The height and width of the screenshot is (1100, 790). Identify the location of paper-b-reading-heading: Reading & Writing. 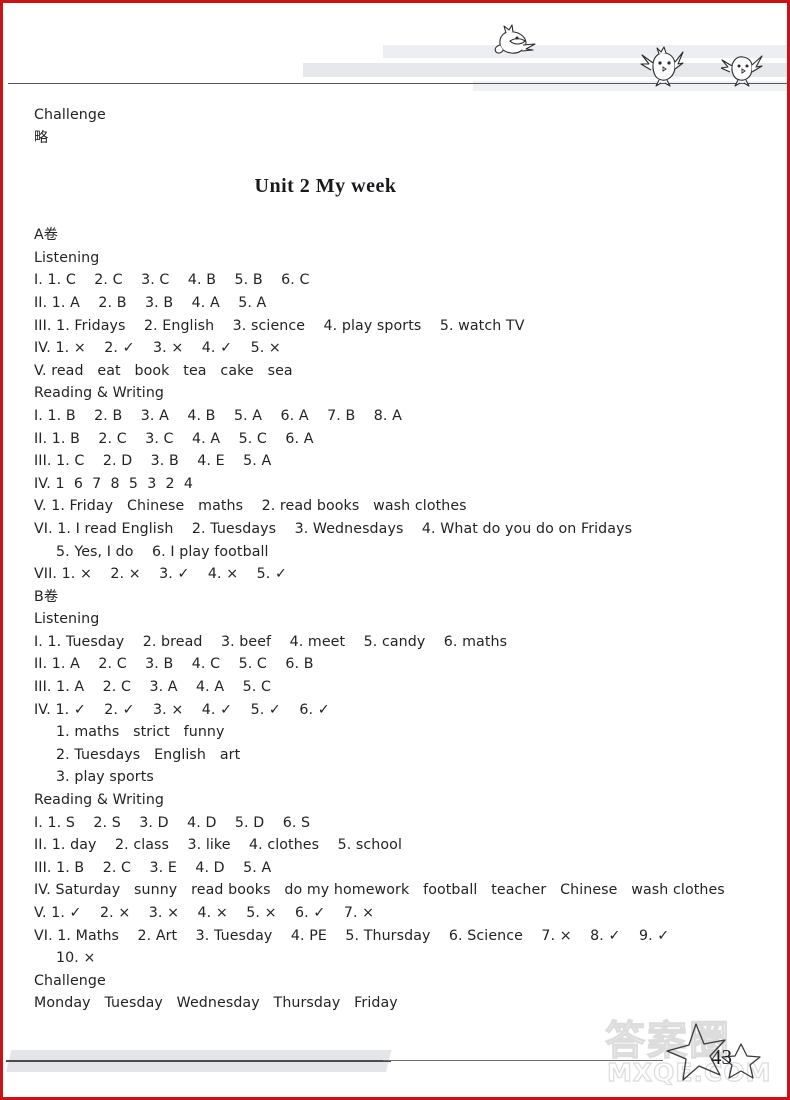
(99, 800).